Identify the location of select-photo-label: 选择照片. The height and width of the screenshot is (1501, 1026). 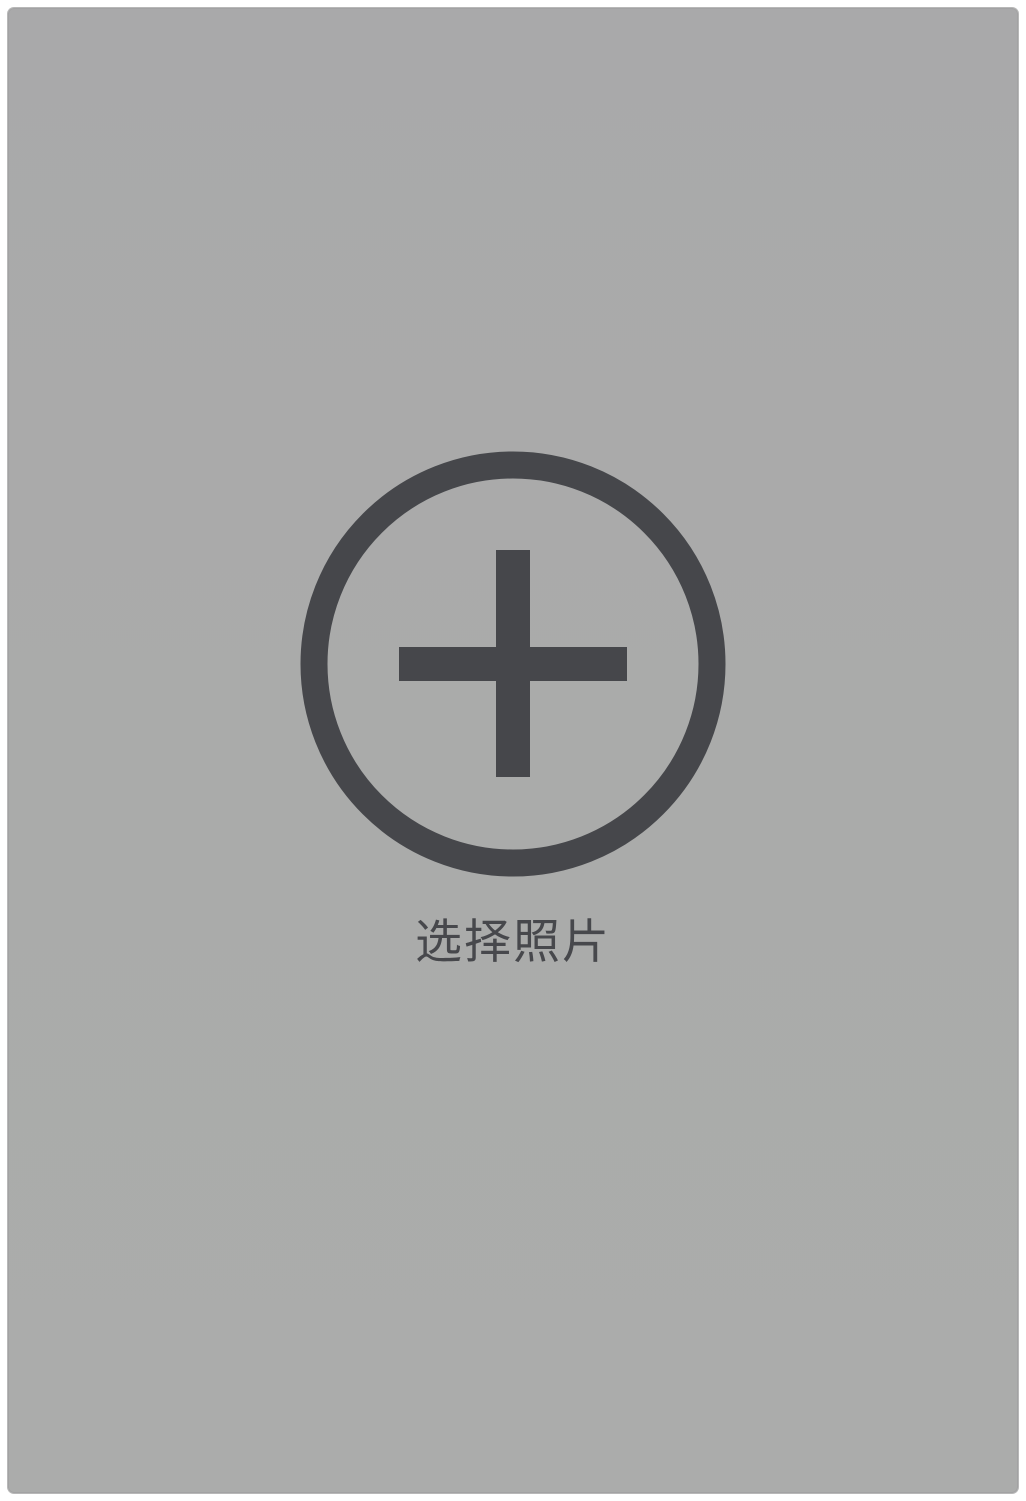
(513, 942).